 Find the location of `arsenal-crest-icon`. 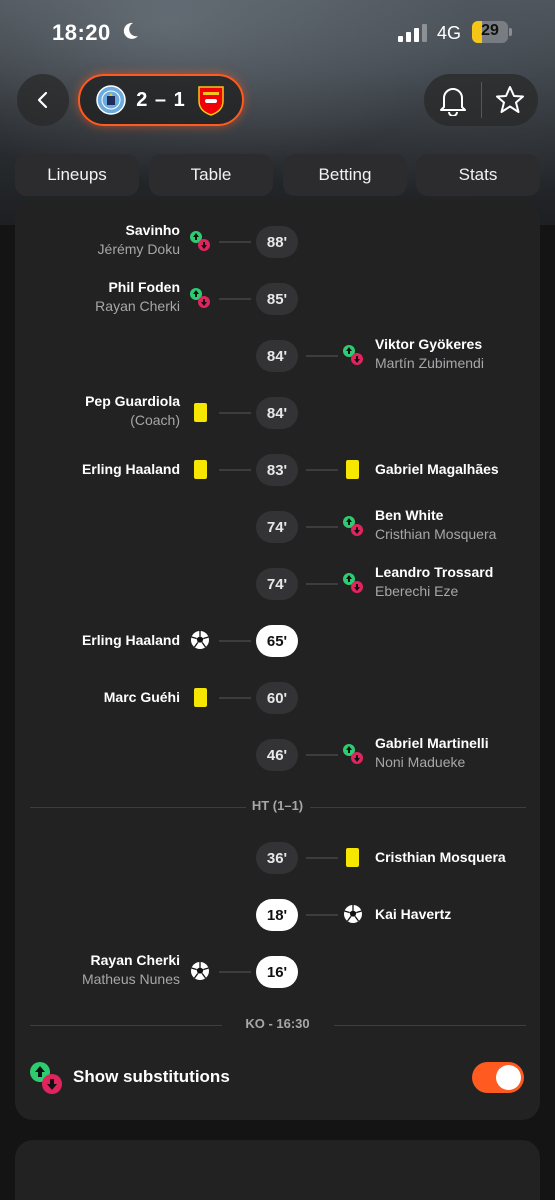

arsenal-crest-icon is located at coordinates (210, 101).